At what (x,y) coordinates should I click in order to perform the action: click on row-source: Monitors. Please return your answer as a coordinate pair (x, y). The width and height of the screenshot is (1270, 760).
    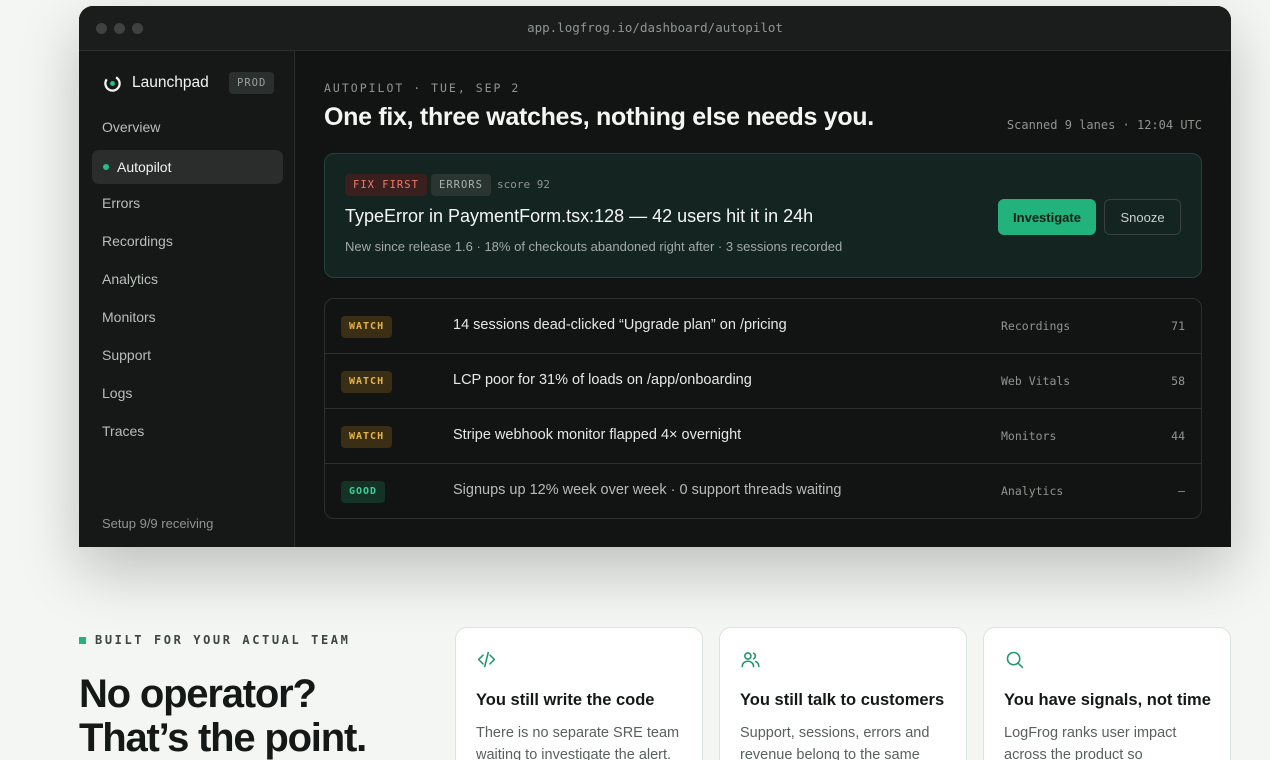
    Looking at the image, I should click on (1029, 436).